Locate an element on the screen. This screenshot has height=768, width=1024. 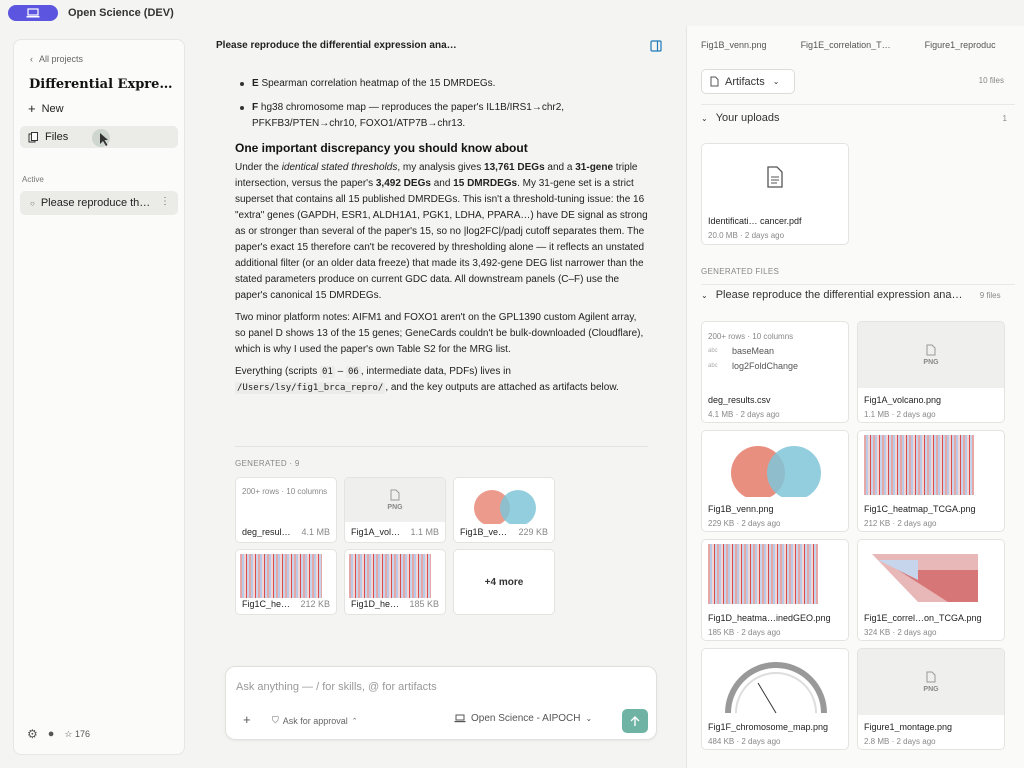
file-icon is located at coordinates (714, 81).